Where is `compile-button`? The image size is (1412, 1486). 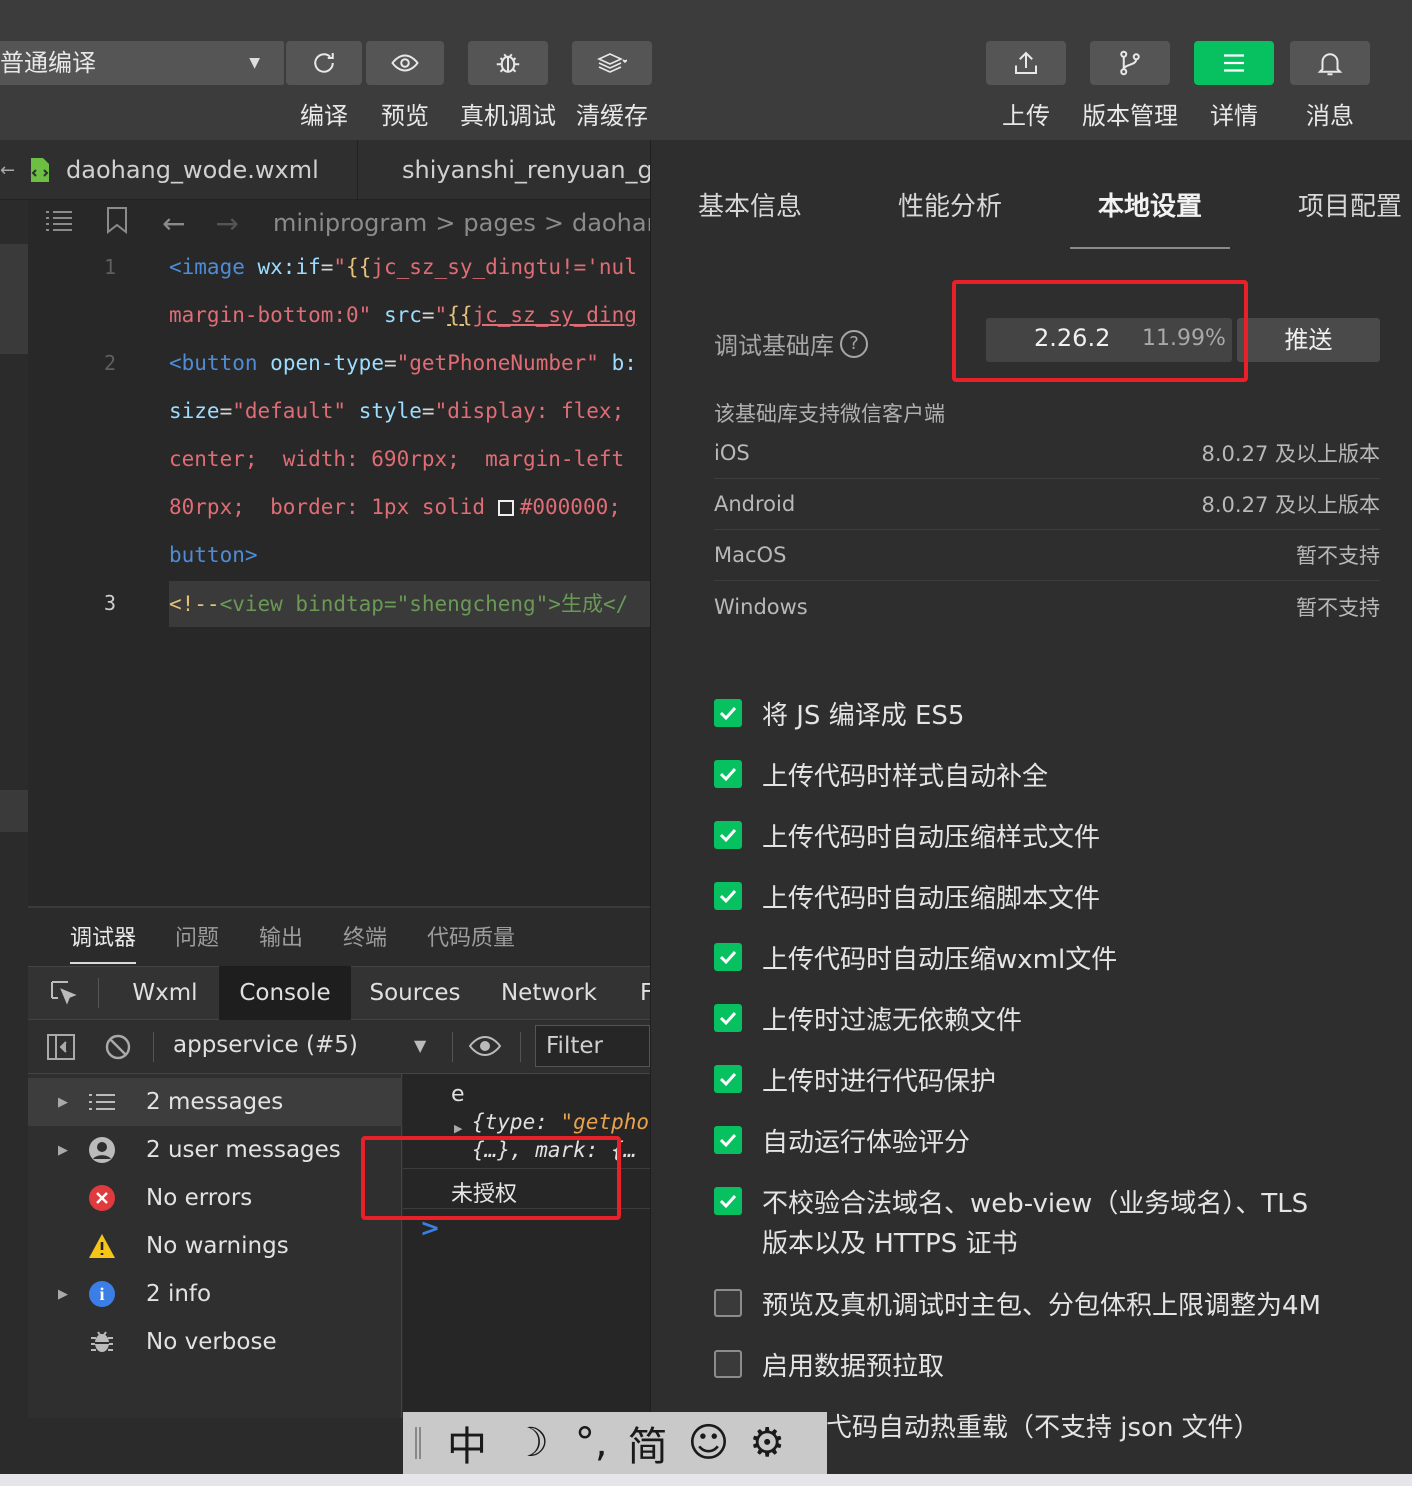
compile-button is located at coordinates (324, 63).